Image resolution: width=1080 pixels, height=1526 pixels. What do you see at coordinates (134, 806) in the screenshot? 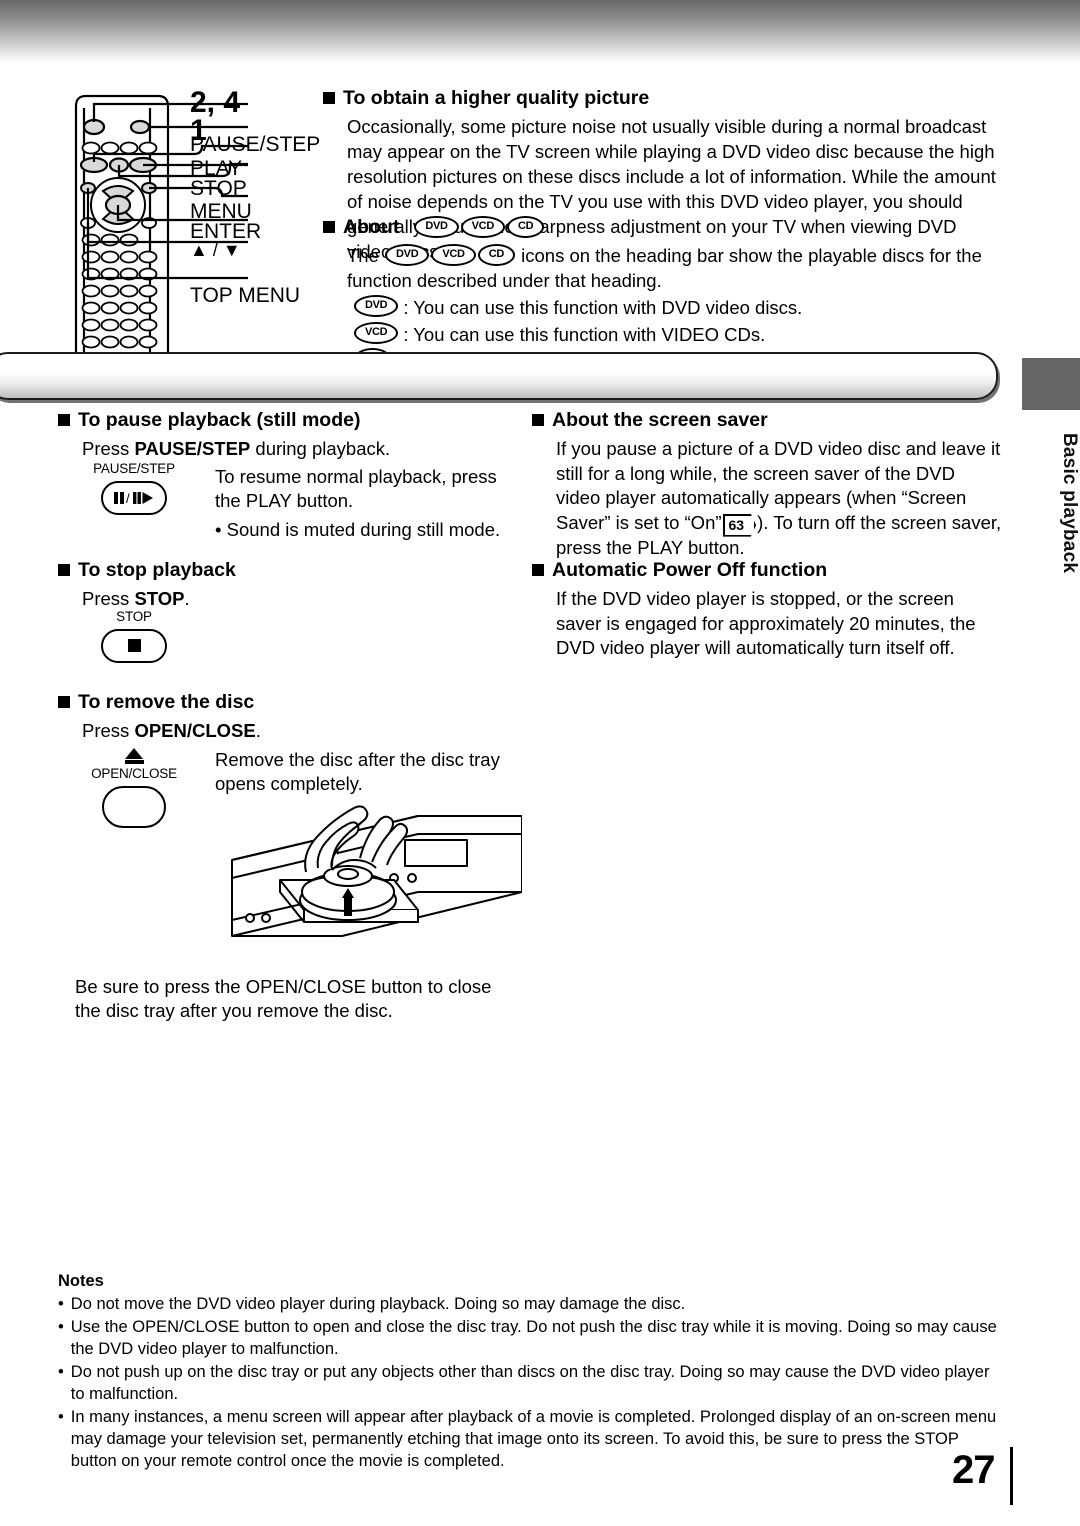
I see `open-close-button-shape` at bounding box center [134, 806].